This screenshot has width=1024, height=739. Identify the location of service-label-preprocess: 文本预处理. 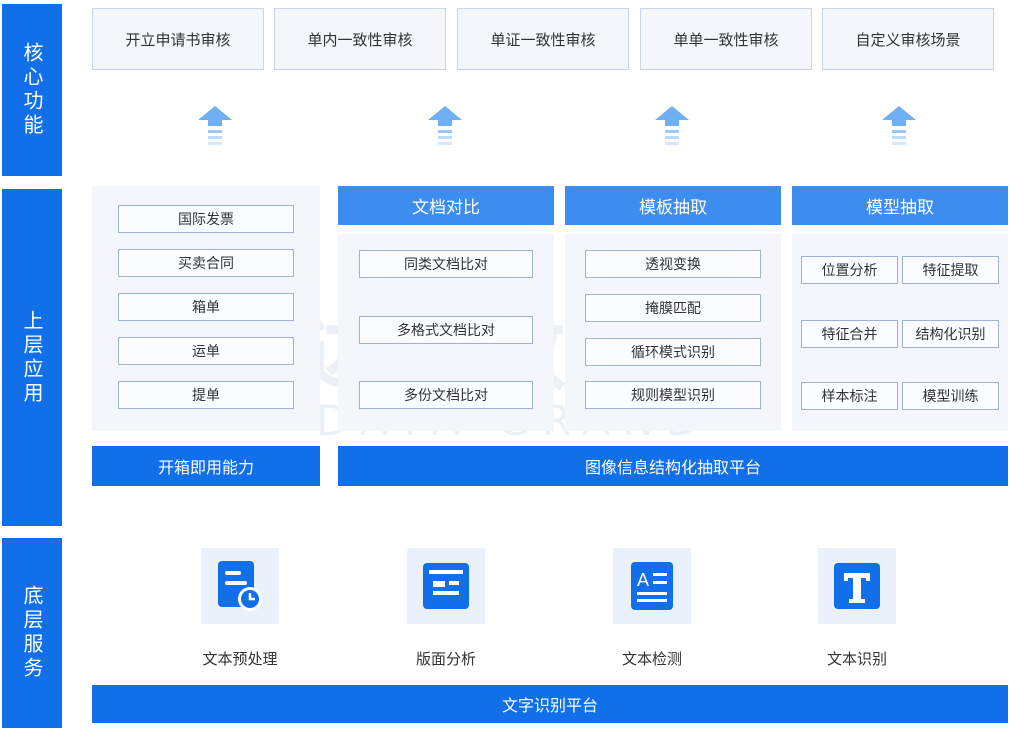
(240, 659).